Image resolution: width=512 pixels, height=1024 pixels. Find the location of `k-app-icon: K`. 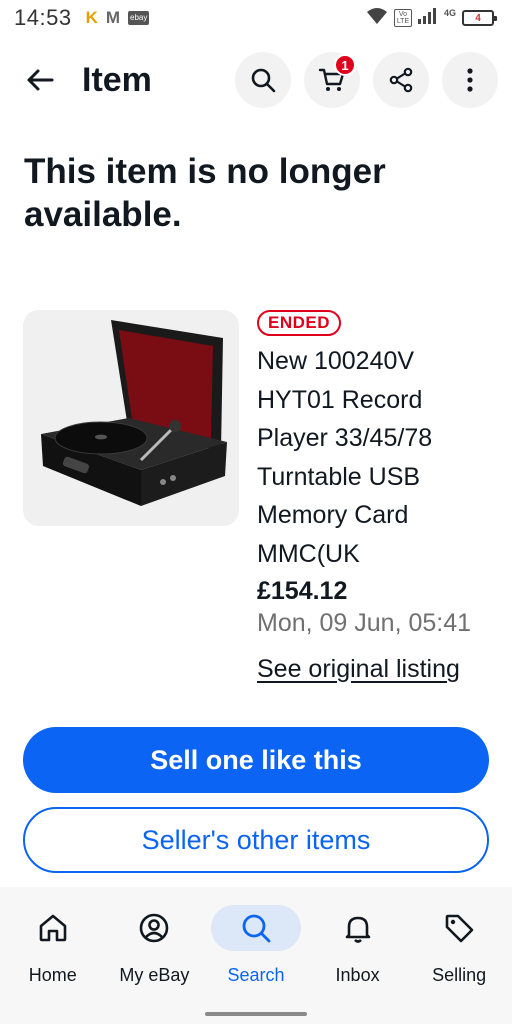

k-app-icon: K is located at coordinates (91, 17).